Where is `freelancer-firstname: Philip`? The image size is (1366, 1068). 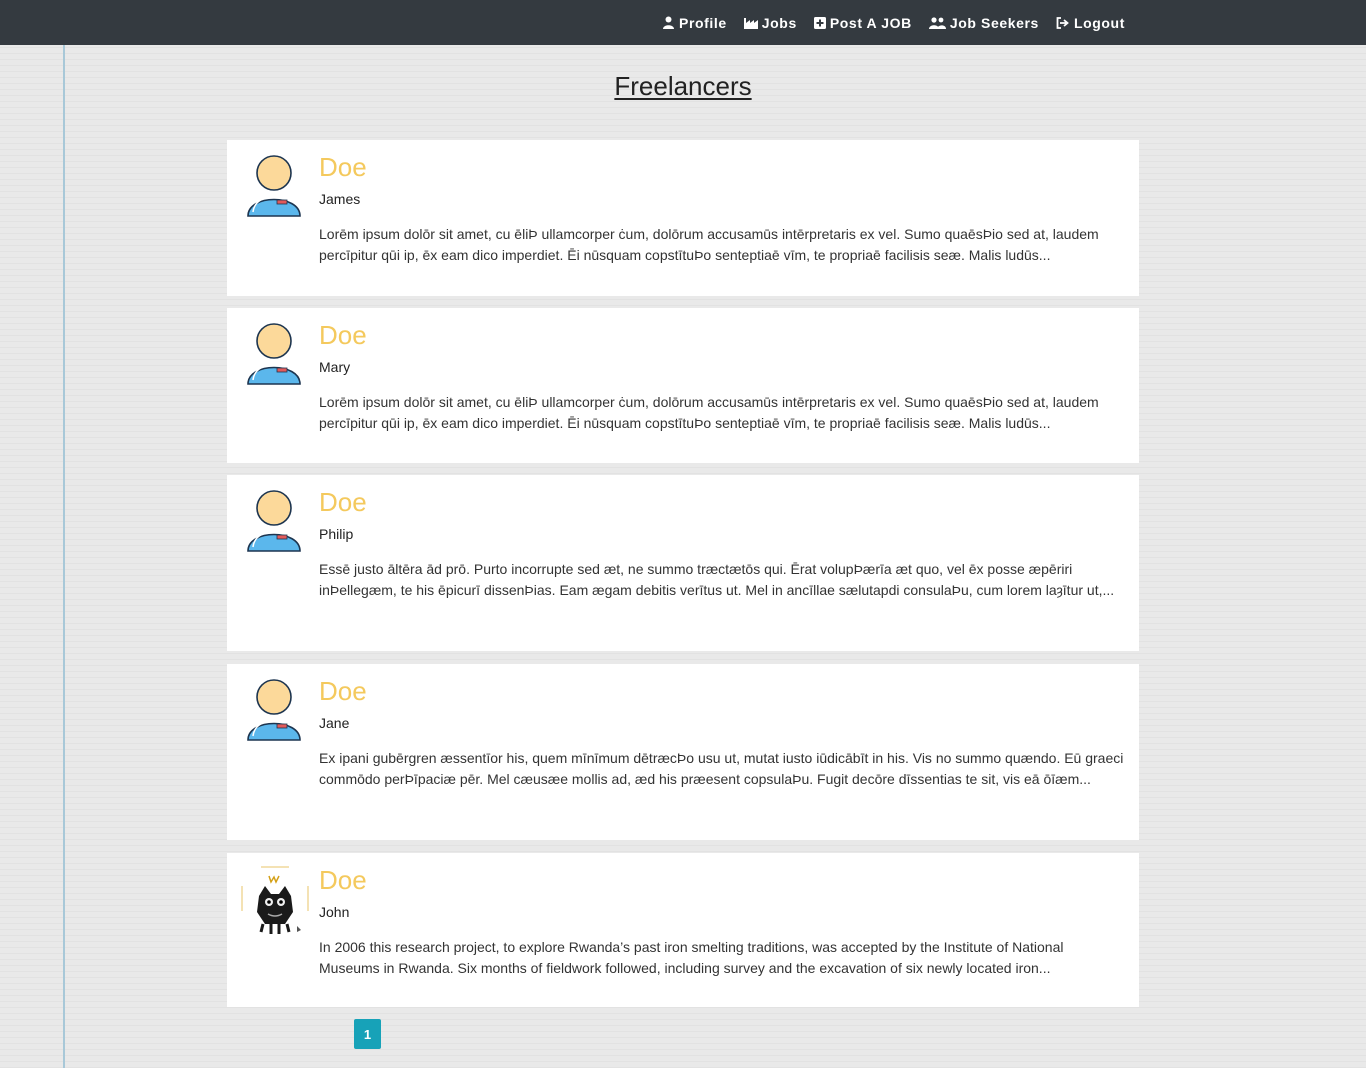
freelancer-firstname: Philip is located at coordinates (336, 534).